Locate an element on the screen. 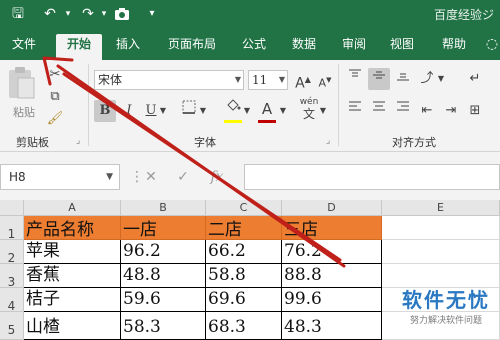 This screenshot has height=340, width=500. column-header-a: A is located at coordinates (72, 208).